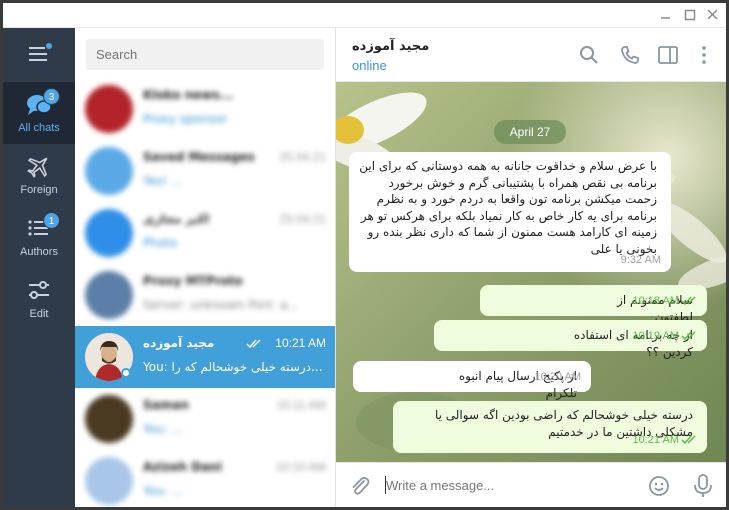  Describe the element at coordinates (713, 15) in the screenshot. I see `close-icon` at that location.